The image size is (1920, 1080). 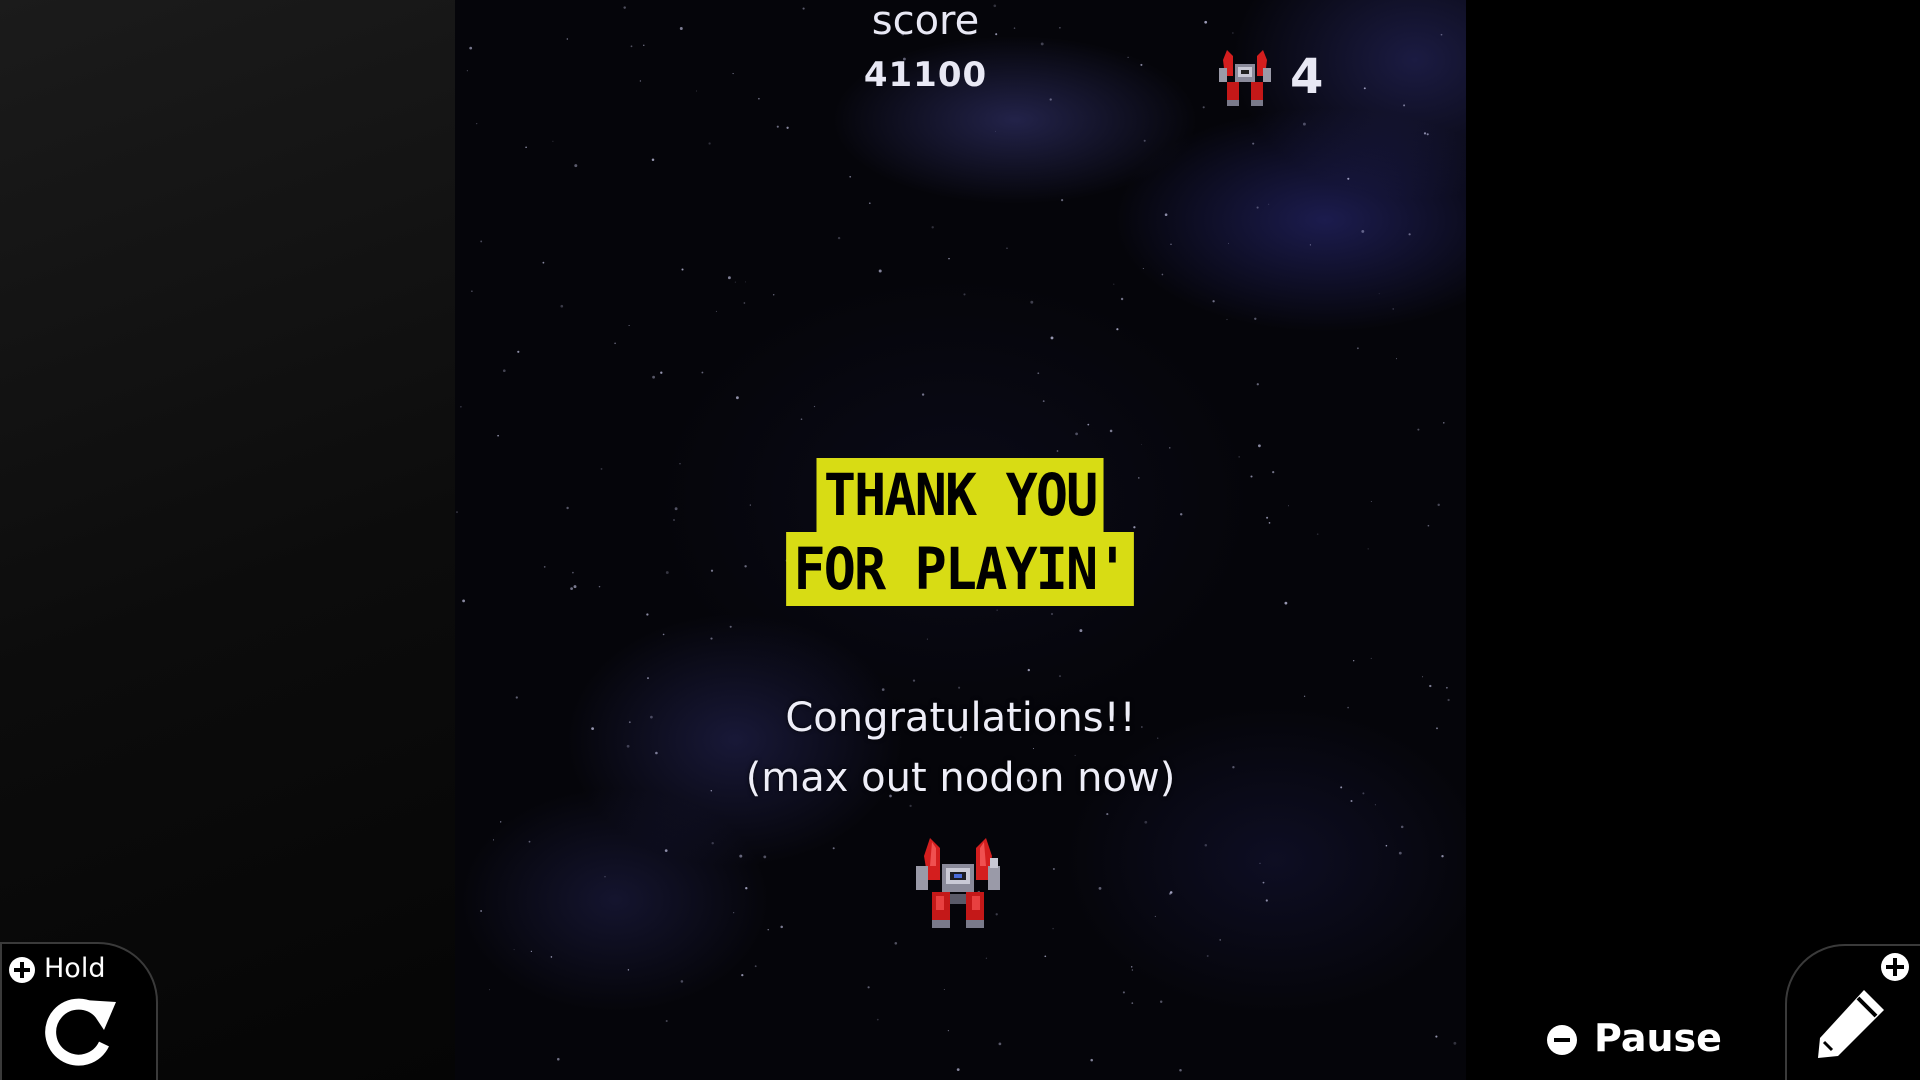 What do you see at coordinates (960, 495) in the screenshot?
I see `banner-line-1: THANK YOU` at bounding box center [960, 495].